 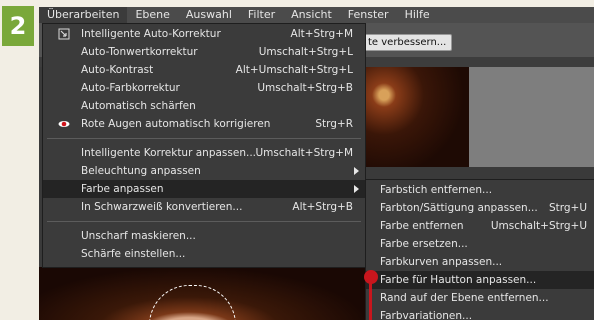 I want to click on menu-ueberarbeiten: Überarbeiten, so click(x=83, y=15).